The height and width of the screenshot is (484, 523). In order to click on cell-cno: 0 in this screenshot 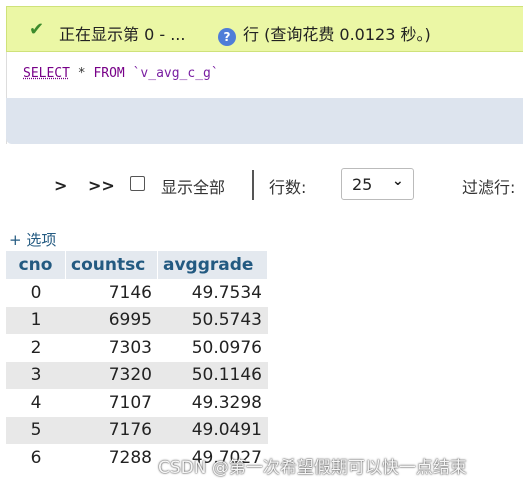, I will do `click(36, 293)`.